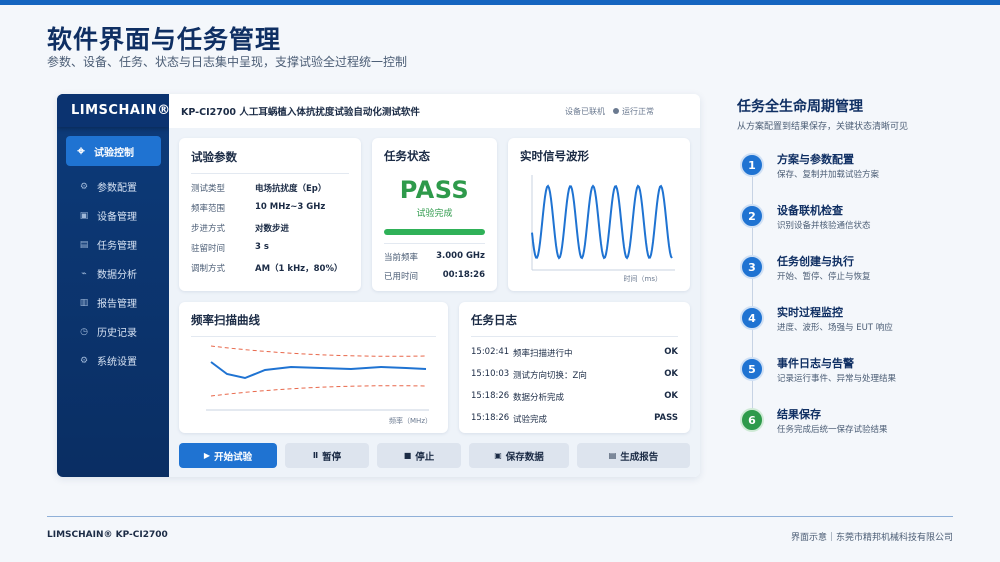  What do you see at coordinates (824, 226) in the screenshot?
I see `step-desc: 识别设备并核验通信状态` at bounding box center [824, 226].